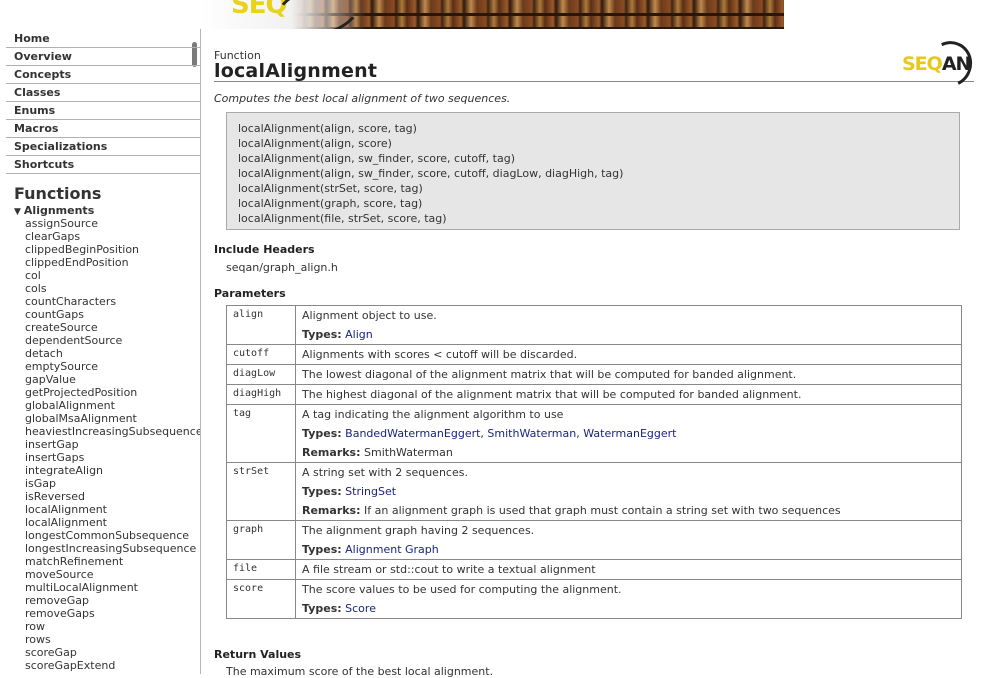 The width and height of the screenshot is (991, 678). Describe the element at coordinates (112, 275) in the screenshot. I see `function-link: col` at that location.